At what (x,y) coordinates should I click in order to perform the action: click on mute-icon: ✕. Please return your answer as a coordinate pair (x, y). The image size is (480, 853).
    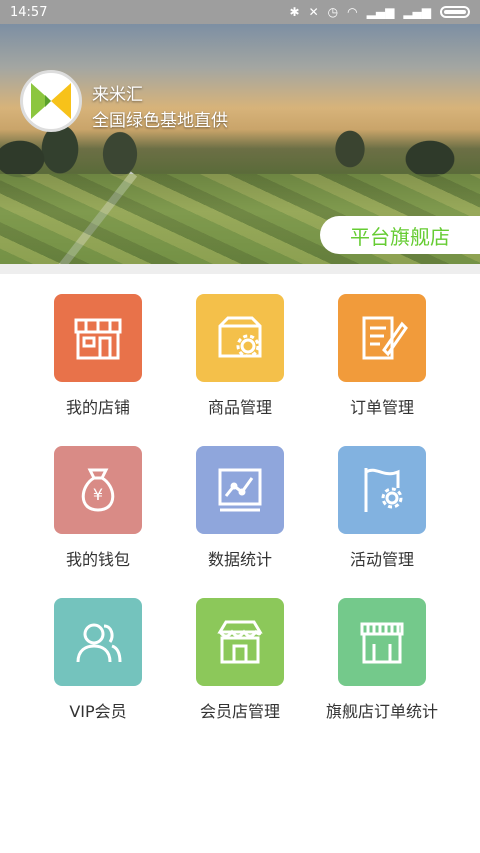
    Looking at the image, I should click on (313, 12).